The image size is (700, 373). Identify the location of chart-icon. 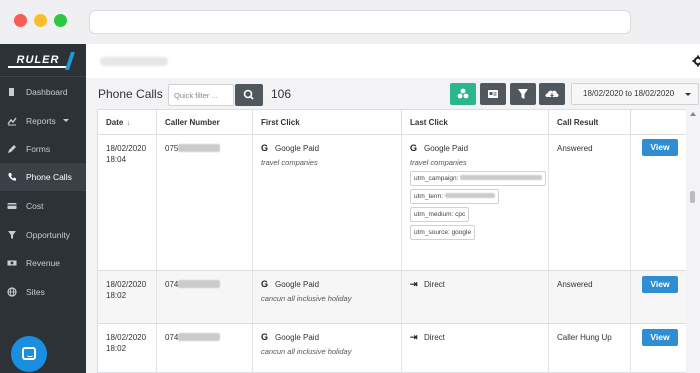
(12, 121).